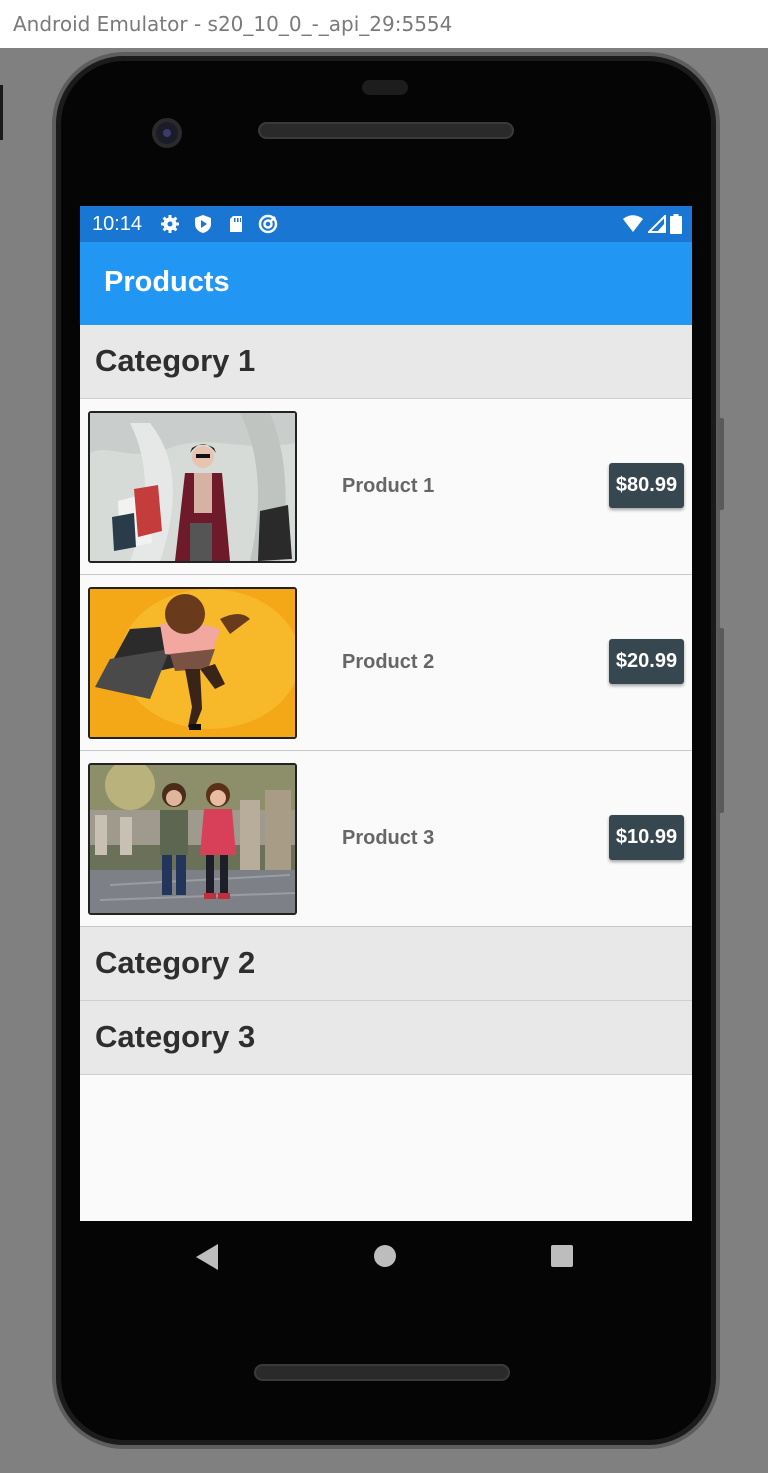 The image size is (768, 1473). Describe the element at coordinates (633, 223) in the screenshot. I see `wifi-icon` at that location.